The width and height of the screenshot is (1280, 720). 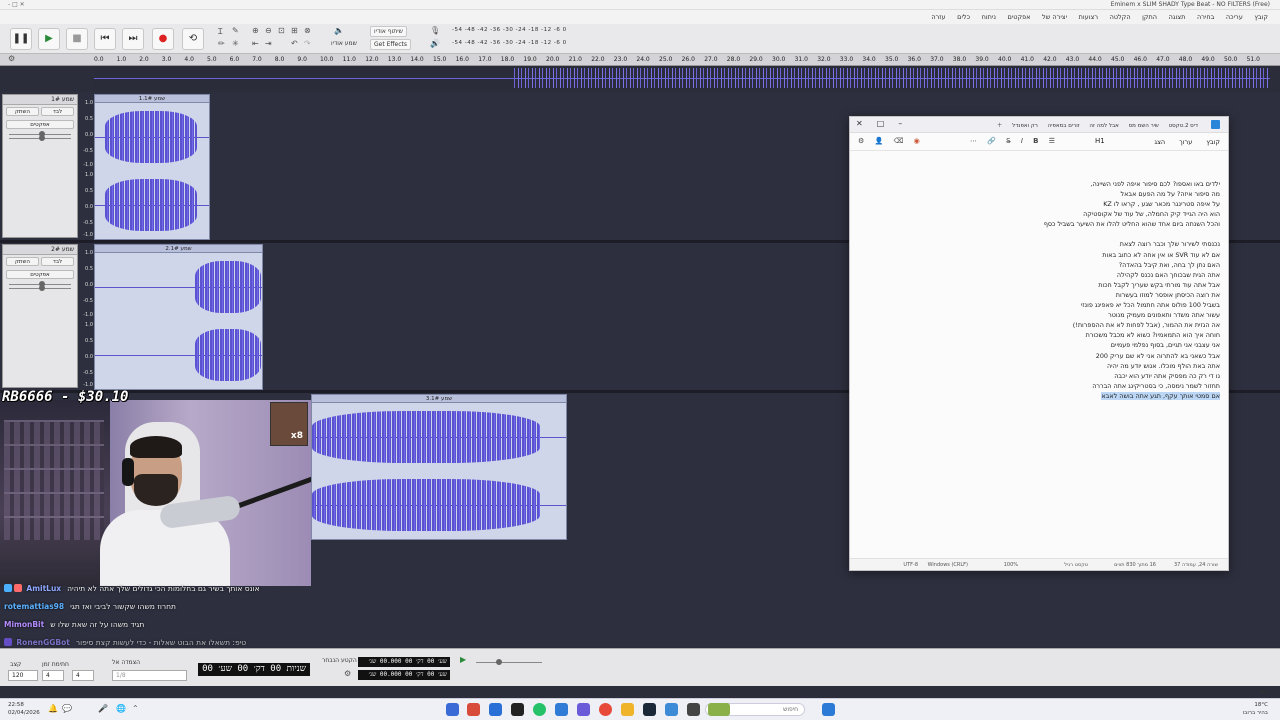 I want to click on zoom-fit-icon: ⊞, so click(x=294, y=30).